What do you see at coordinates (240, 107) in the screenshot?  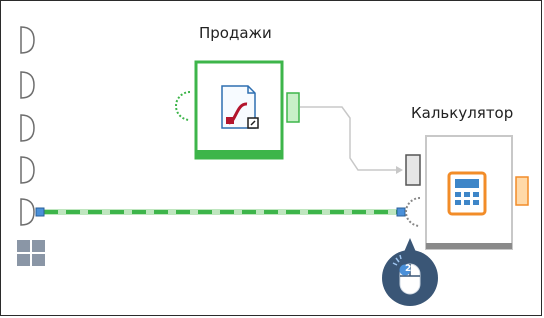 I see `sales-widget-icon` at bounding box center [240, 107].